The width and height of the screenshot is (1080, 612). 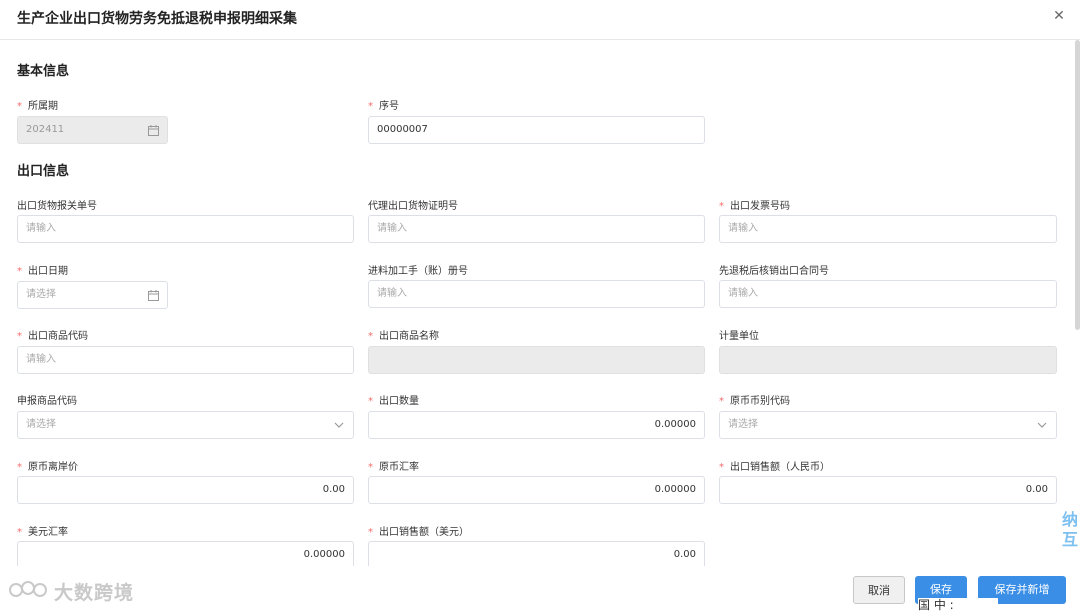 What do you see at coordinates (888, 425) in the screenshot?
I see `currency-code-select: 请选择` at bounding box center [888, 425].